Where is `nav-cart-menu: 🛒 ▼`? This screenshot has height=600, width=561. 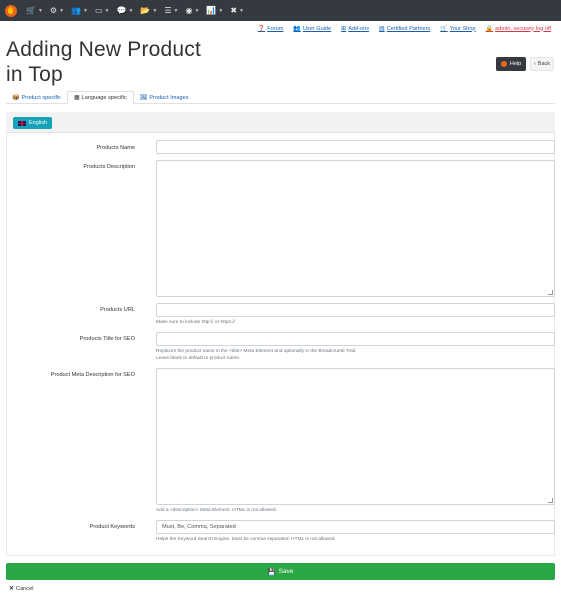
nav-cart-menu: 🛒 ▼ is located at coordinates (34, 10).